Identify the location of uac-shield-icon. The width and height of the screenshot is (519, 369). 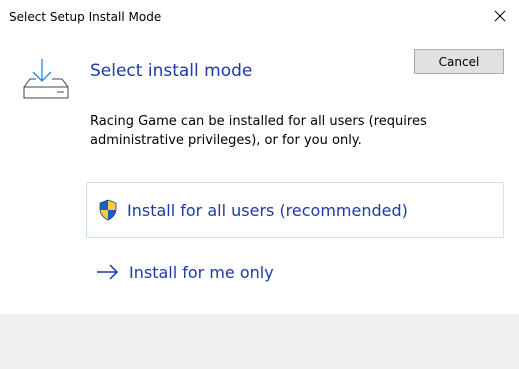
(108, 210).